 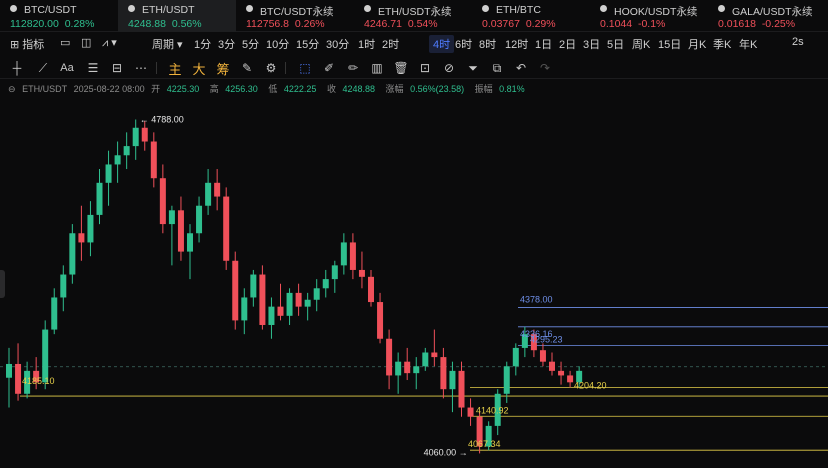 I want to click on fibonacci-icon: ☰, so click(x=93, y=68).